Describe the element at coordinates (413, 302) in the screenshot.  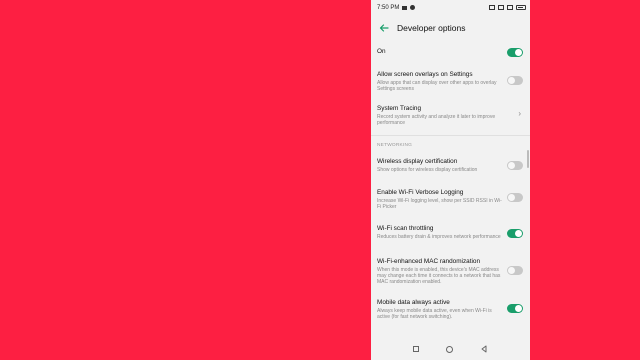
I see `setting-label: Mobile data always active` at that location.